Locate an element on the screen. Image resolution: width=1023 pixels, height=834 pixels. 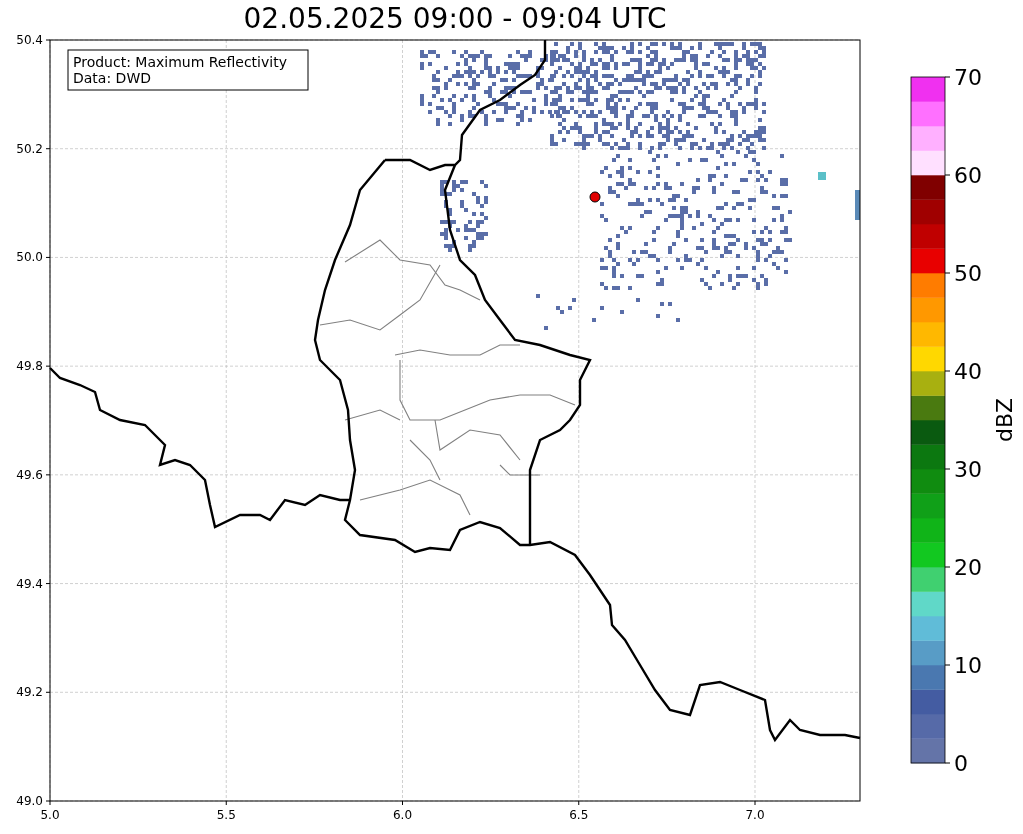
chart-title: 02.05.2025 09:00 - 09:04 UTC is located at coordinates (455, 19).